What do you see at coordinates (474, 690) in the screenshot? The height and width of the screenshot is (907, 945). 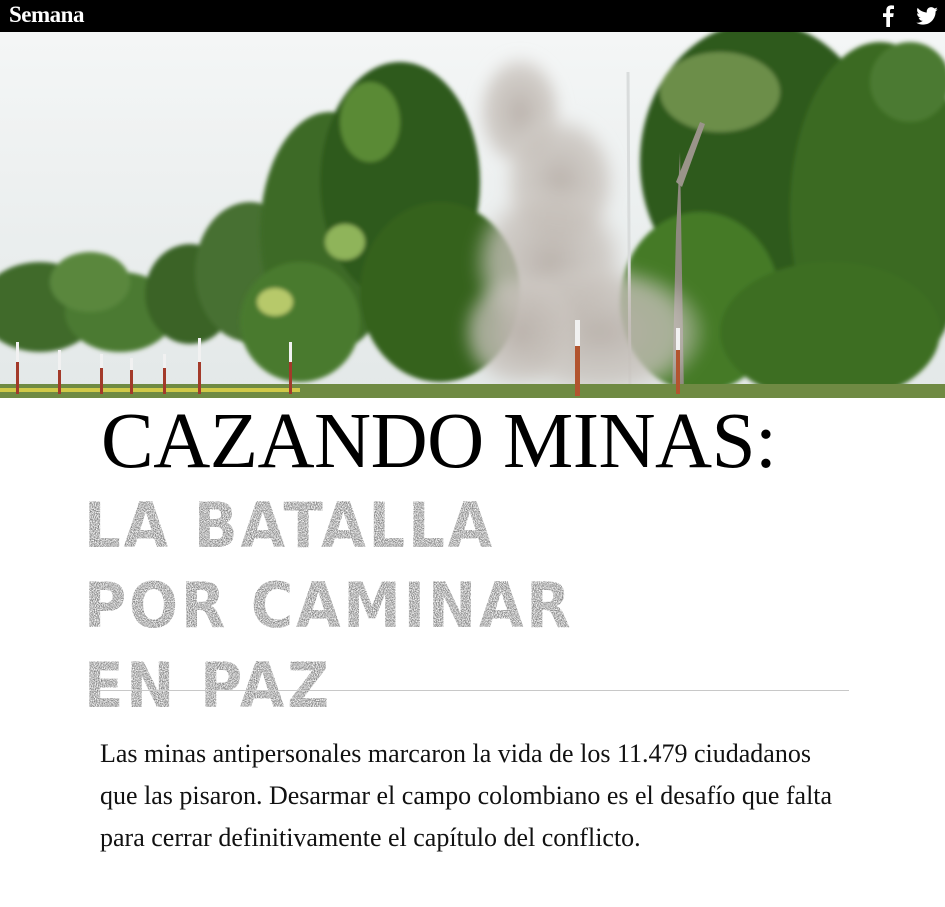 I see `section-divider` at bounding box center [474, 690].